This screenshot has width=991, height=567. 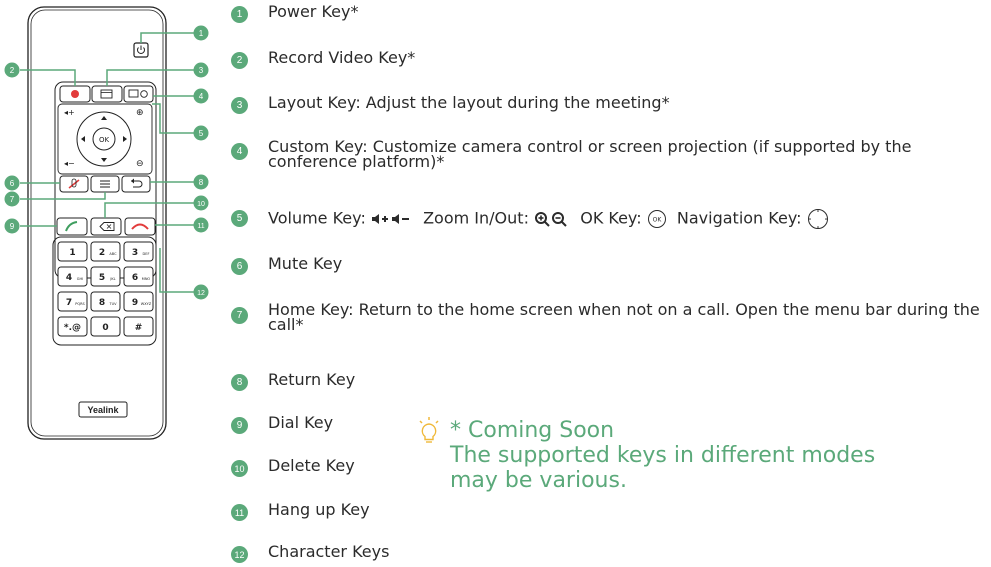 I want to click on callout-10: 10, so click(x=201, y=203).